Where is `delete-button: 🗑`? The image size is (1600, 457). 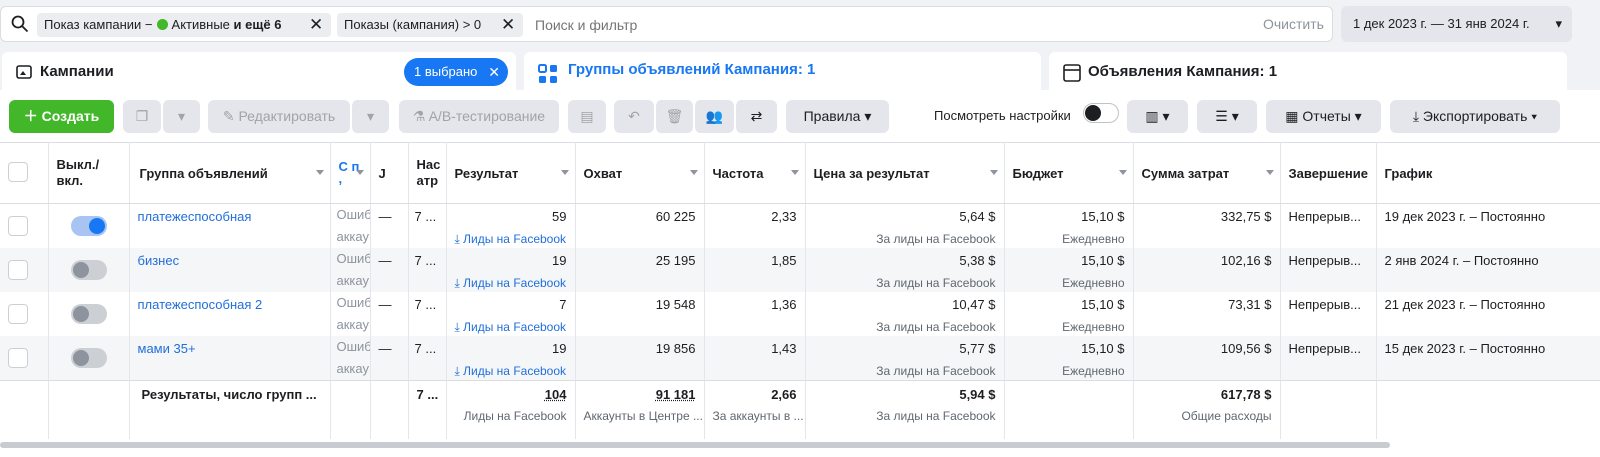
delete-button: 🗑 is located at coordinates (674, 116).